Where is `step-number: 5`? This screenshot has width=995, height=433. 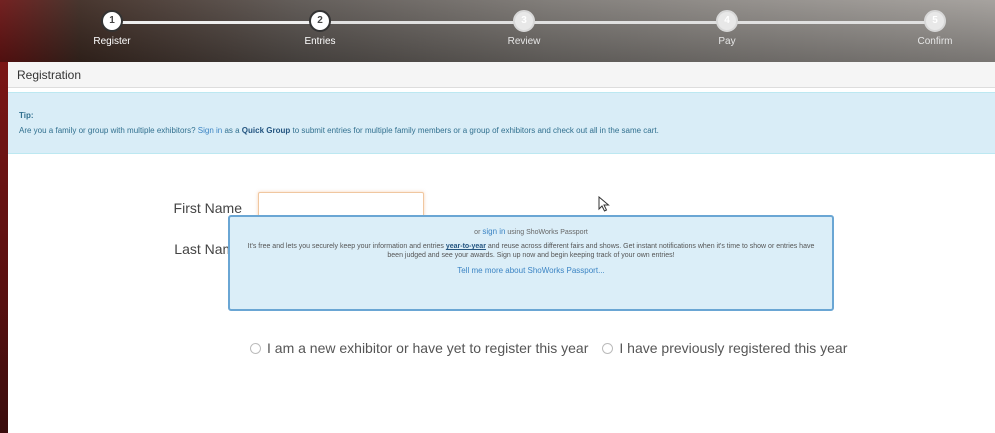 step-number: 5 is located at coordinates (935, 21).